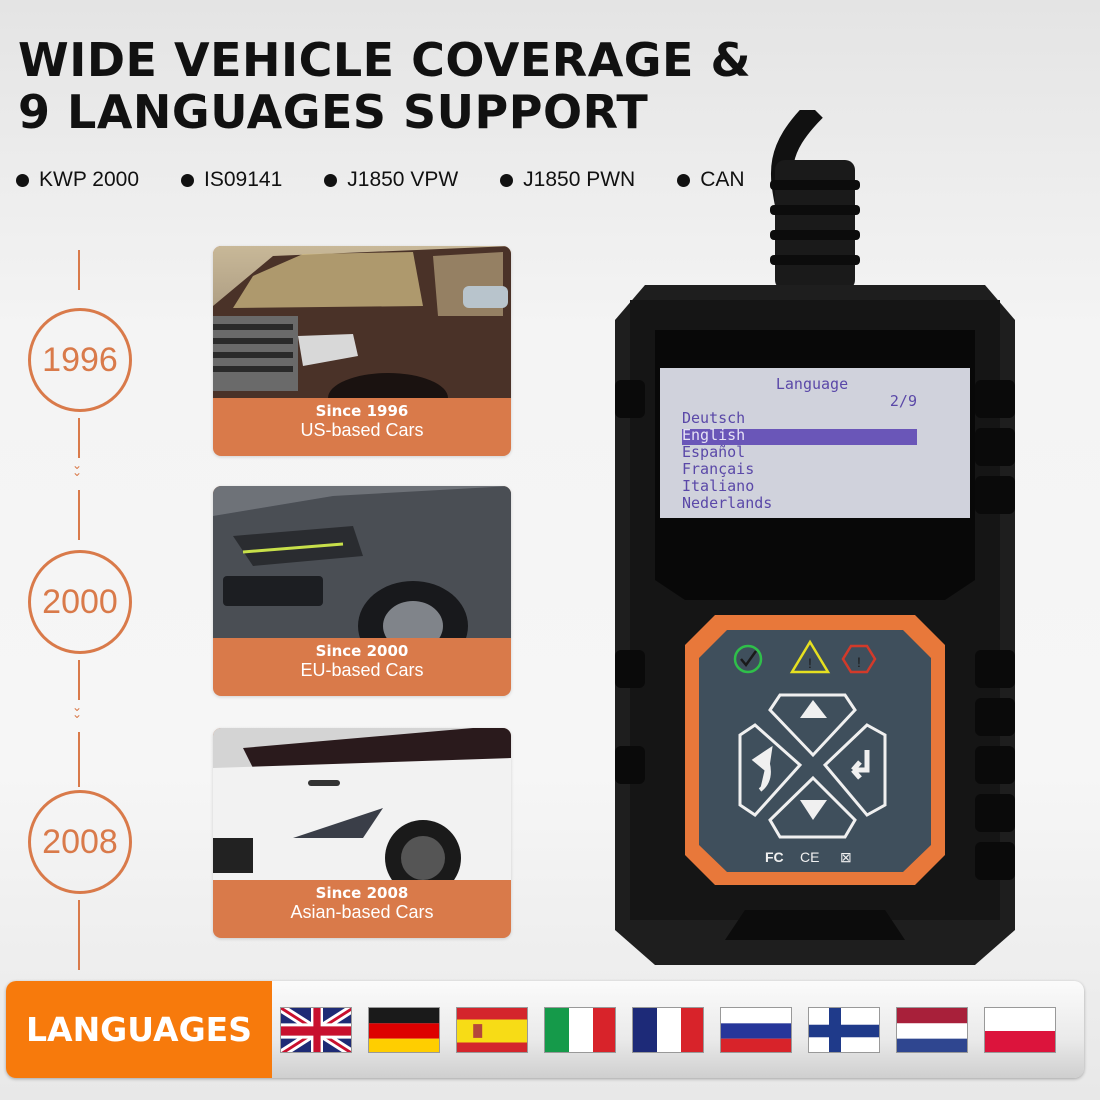 The height and width of the screenshot is (1100, 1100). Describe the element at coordinates (802, 435) in the screenshot. I see `lcd-menu-item-selected: English` at that location.